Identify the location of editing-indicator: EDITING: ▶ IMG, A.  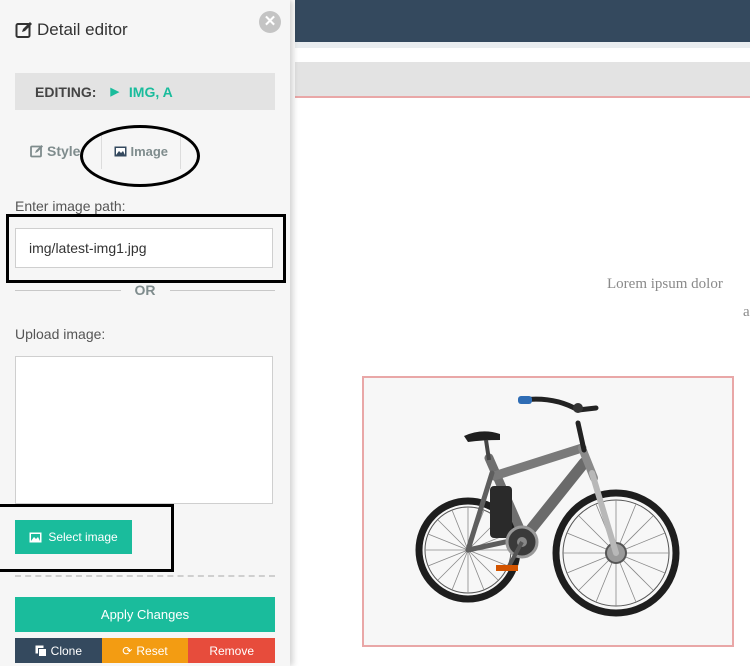
(145, 91).